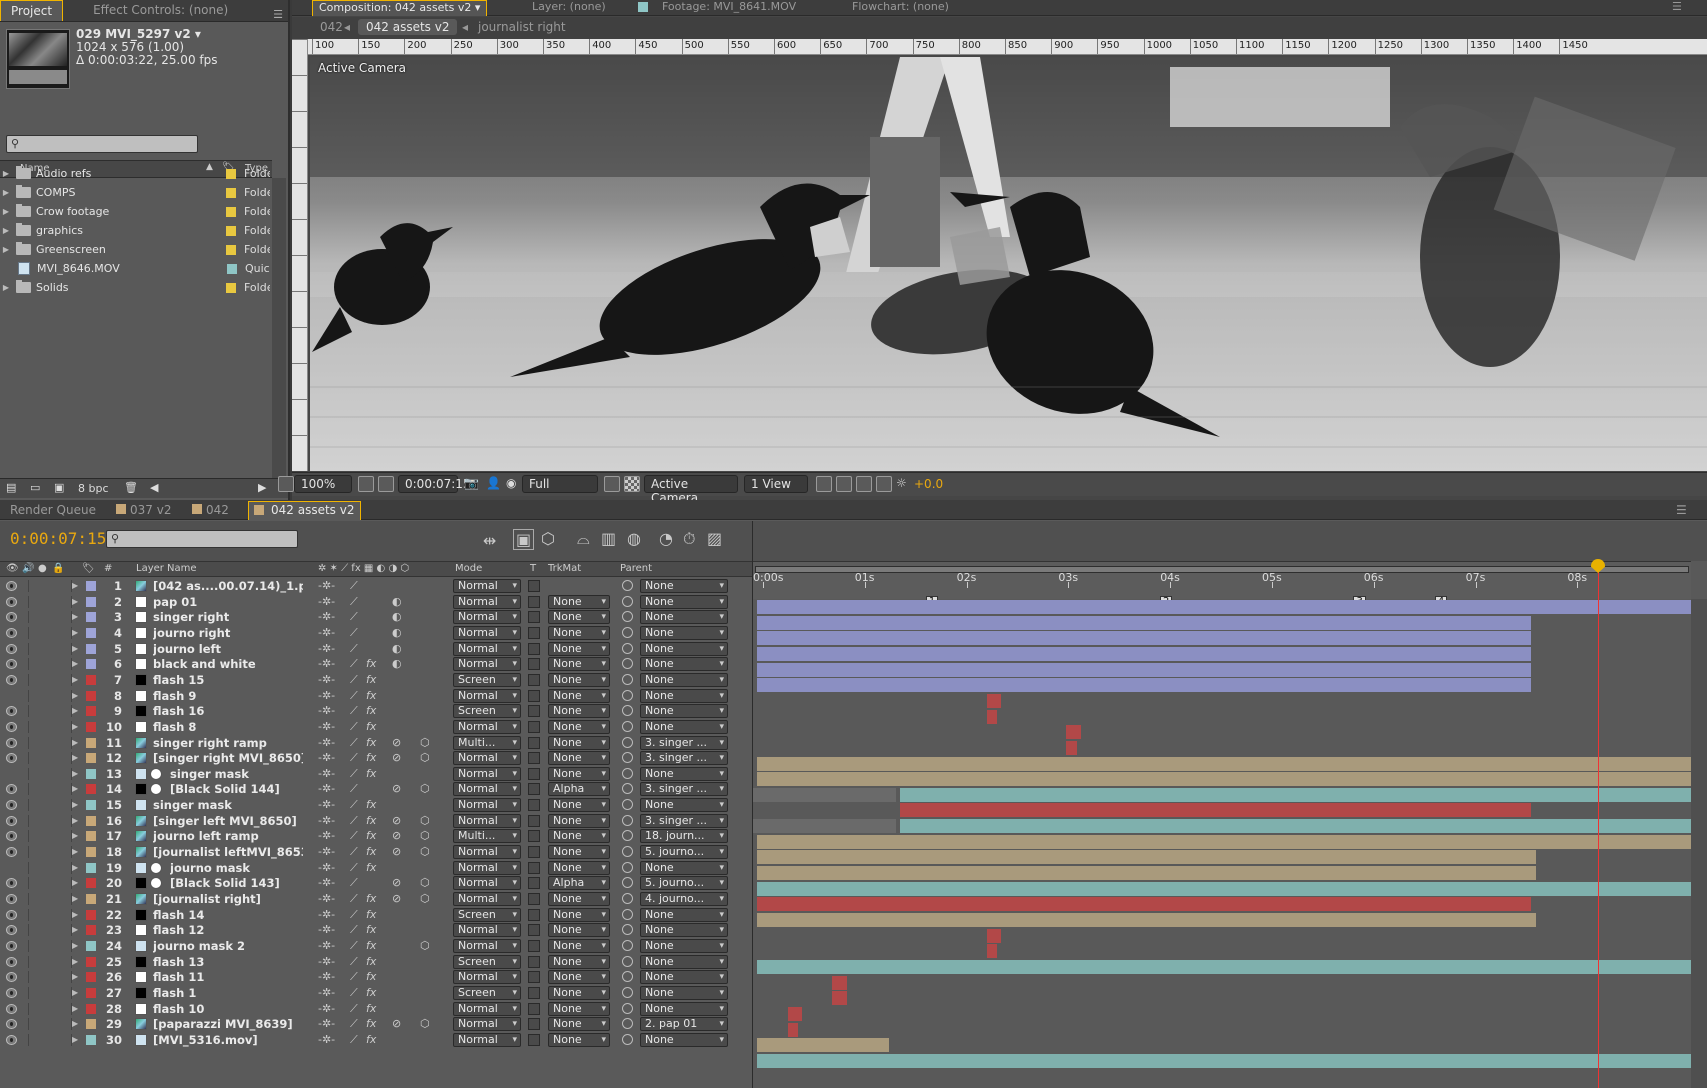 The height and width of the screenshot is (1088, 1707). Describe the element at coordinates (166, 568) in the screenshot. I see `column-layer-name: Layer Name` at that location.